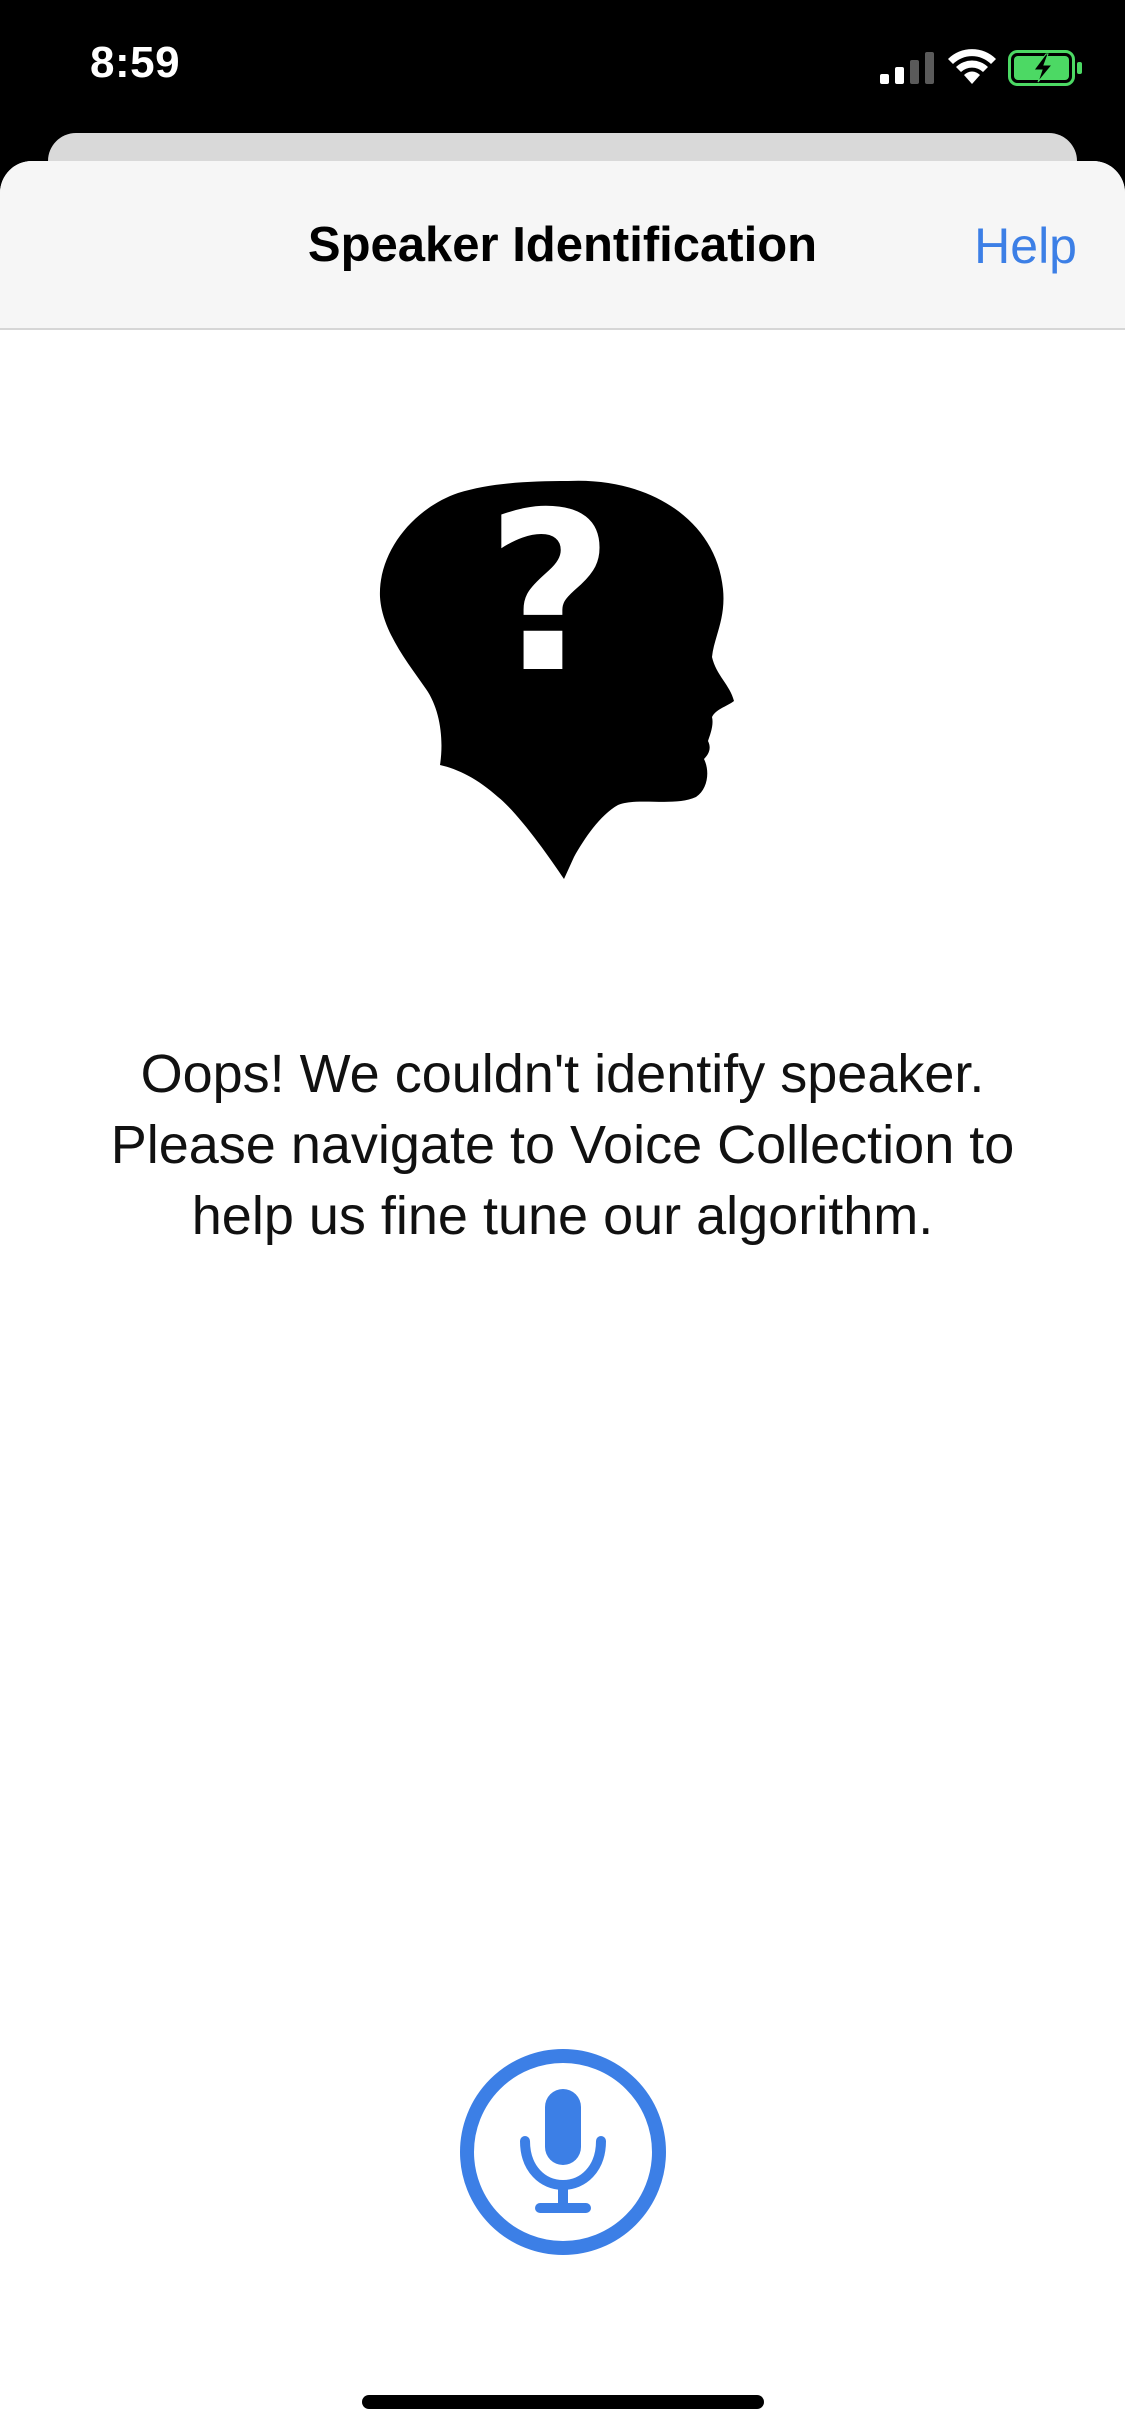 This screenshot has height=2436, width=1125. I want to click on status-bar: 8:59, so click(562, 67).